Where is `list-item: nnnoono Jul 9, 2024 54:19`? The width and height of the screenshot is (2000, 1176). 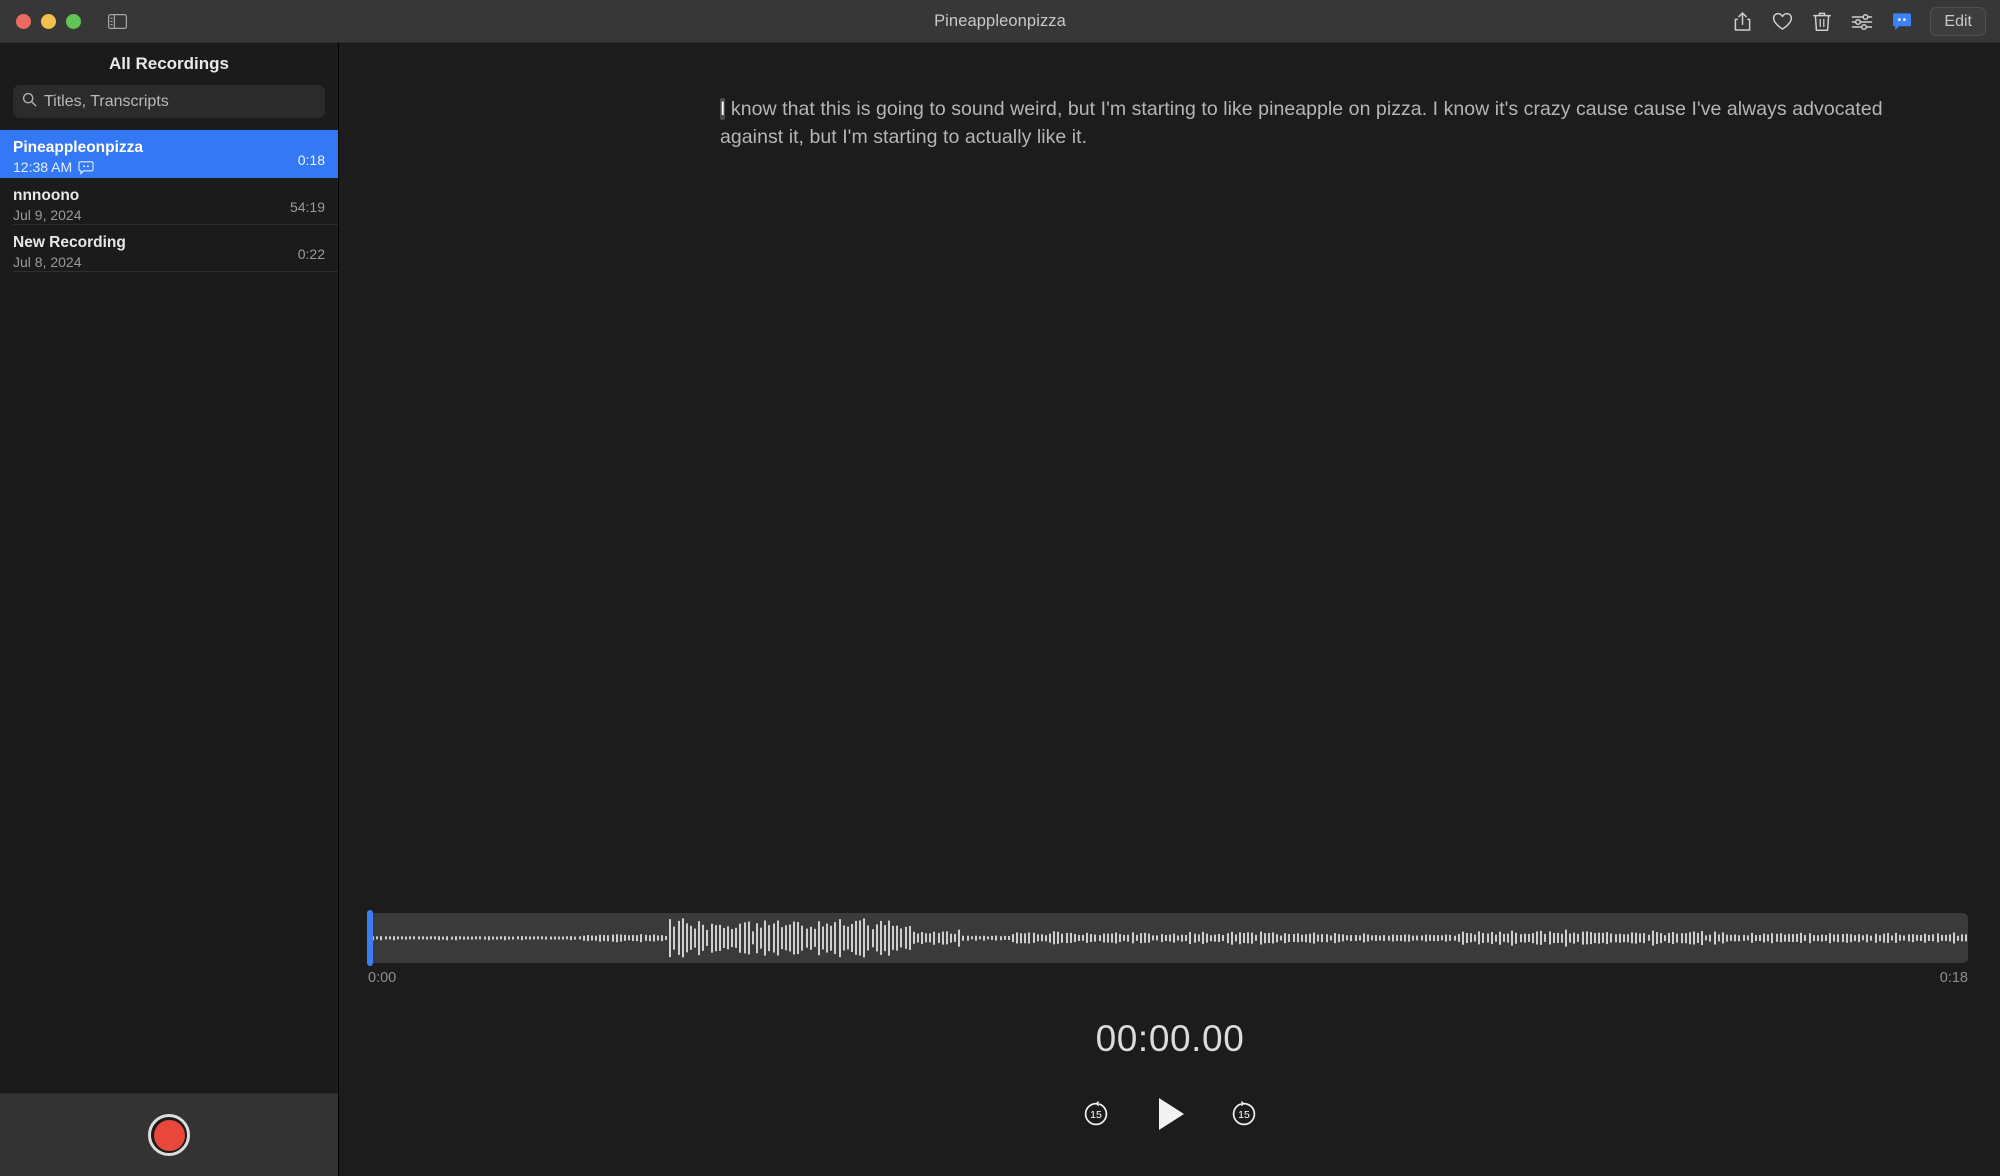
list-item: nnnoono Jul 9, 2024 54:19 is located at coordinates (169, 201).